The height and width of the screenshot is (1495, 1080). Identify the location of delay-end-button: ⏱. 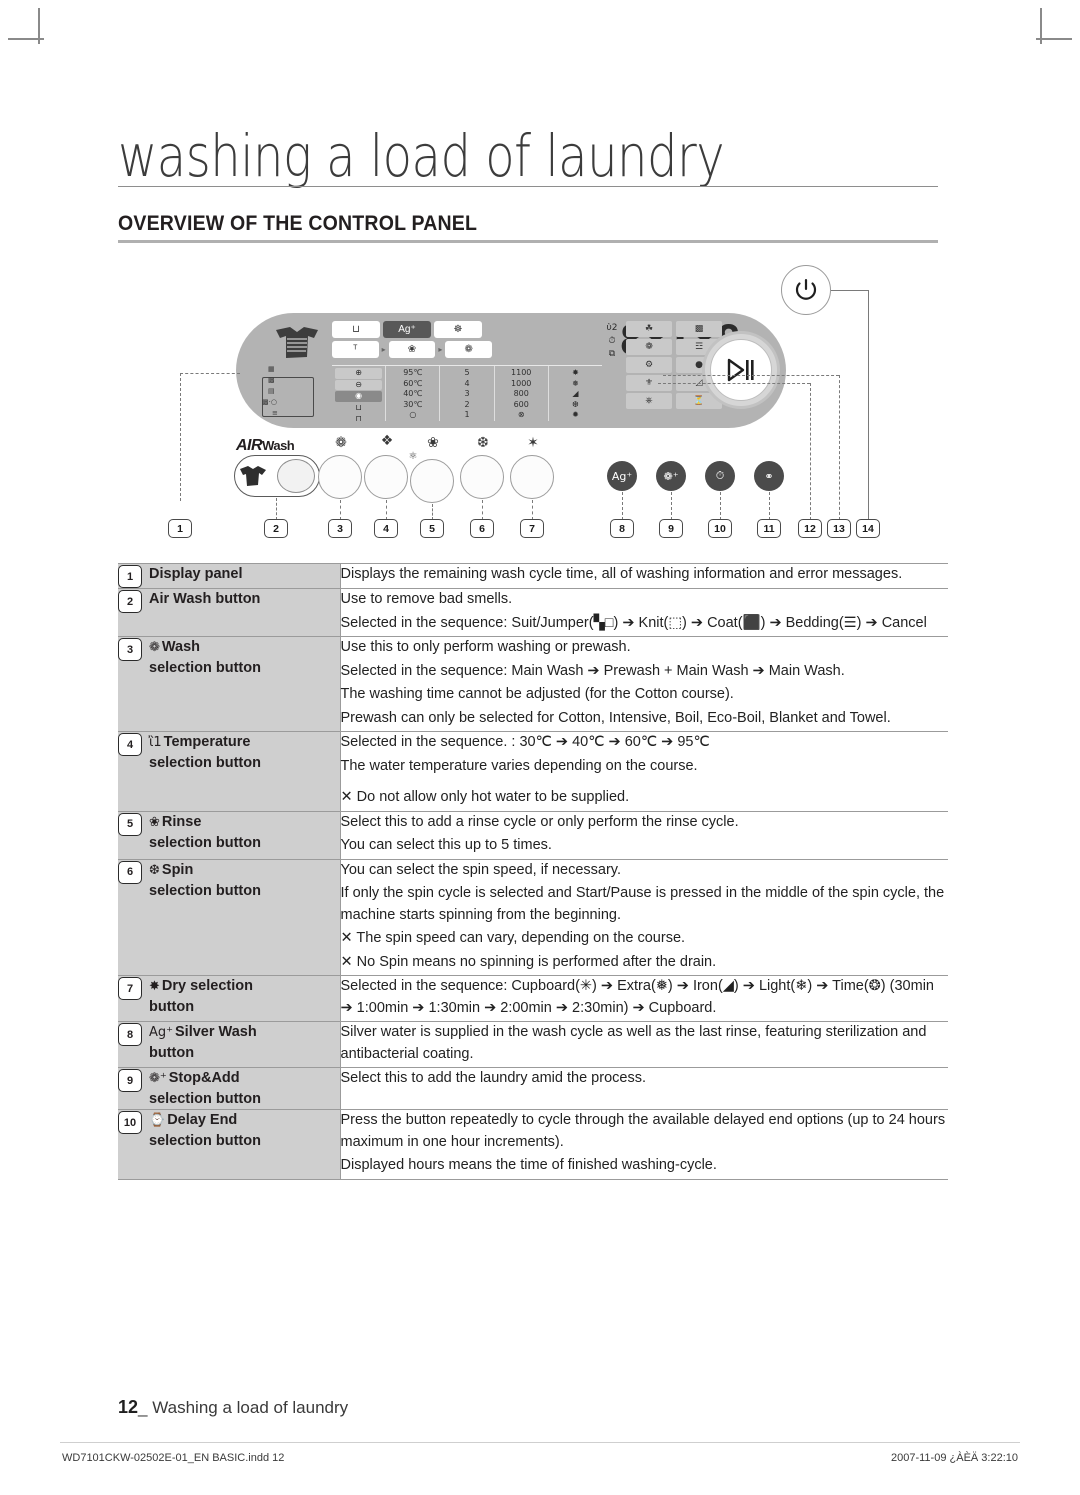
(720, 476).